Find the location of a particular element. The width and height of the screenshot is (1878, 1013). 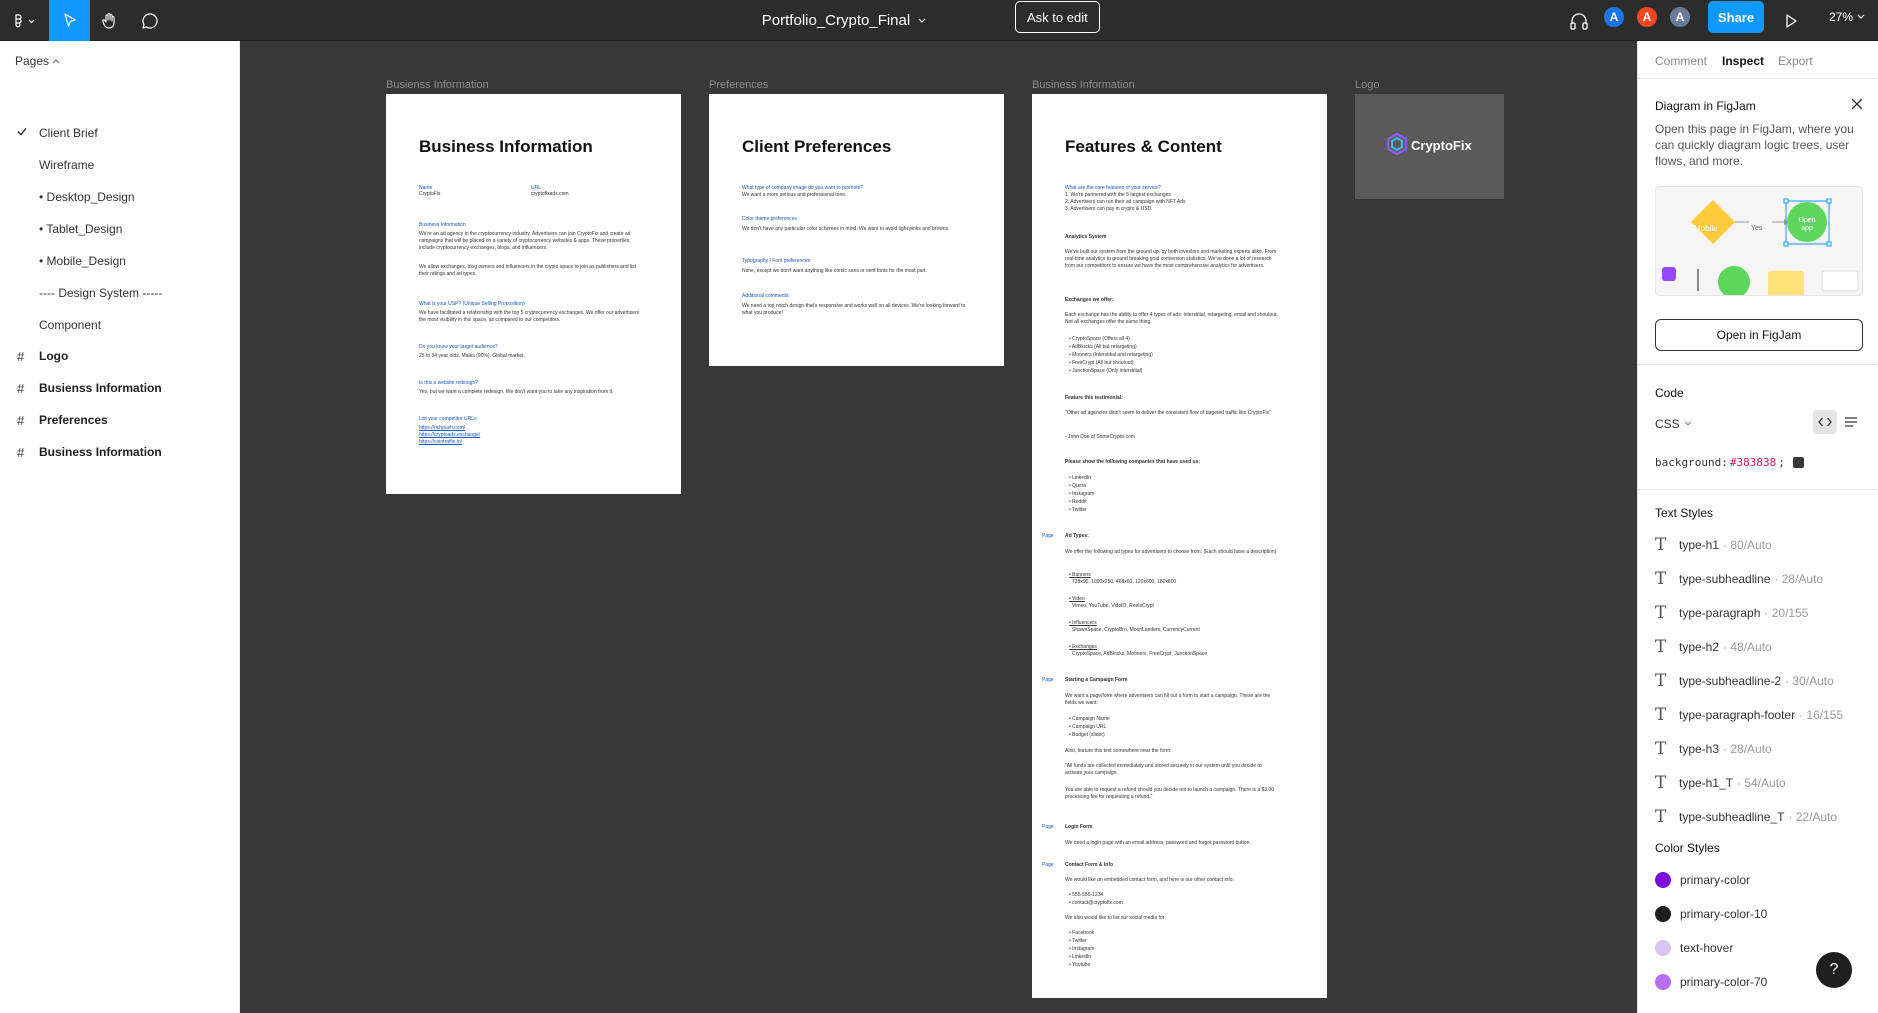

text-style-item: Ttype-h1_T · 54/Auto is located at coordinates (1720, 783).